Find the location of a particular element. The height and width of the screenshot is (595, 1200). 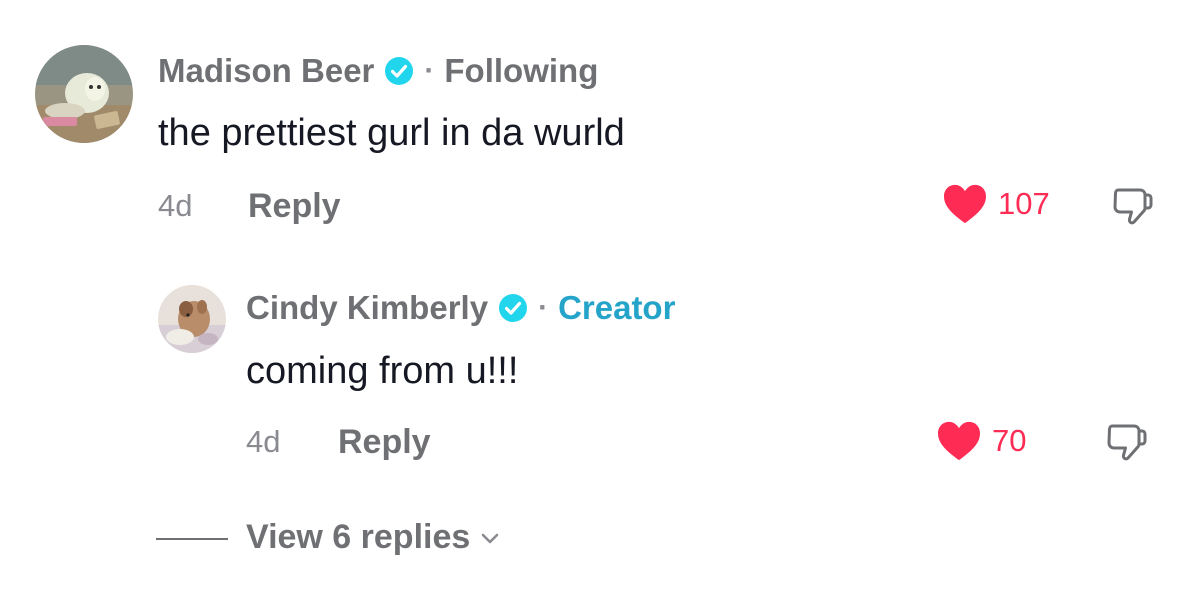

username-madison: Madison Beer is located at coordinates (266, 71).